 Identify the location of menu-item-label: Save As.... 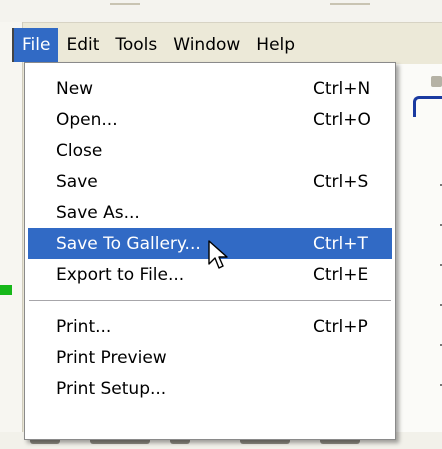
(98, 212).